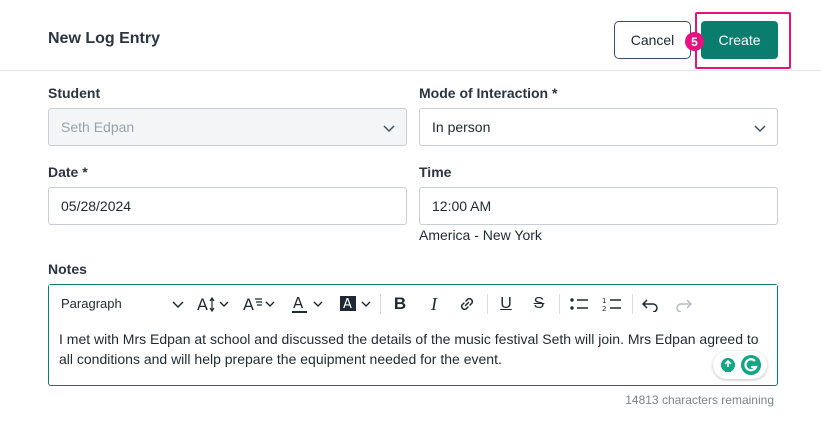 The height and width of the screenshot is (432, 821). What do you see at coordinates (400, 304) in the screenshot?
I see `bold-icon: B` at bounding box center [400, 304].